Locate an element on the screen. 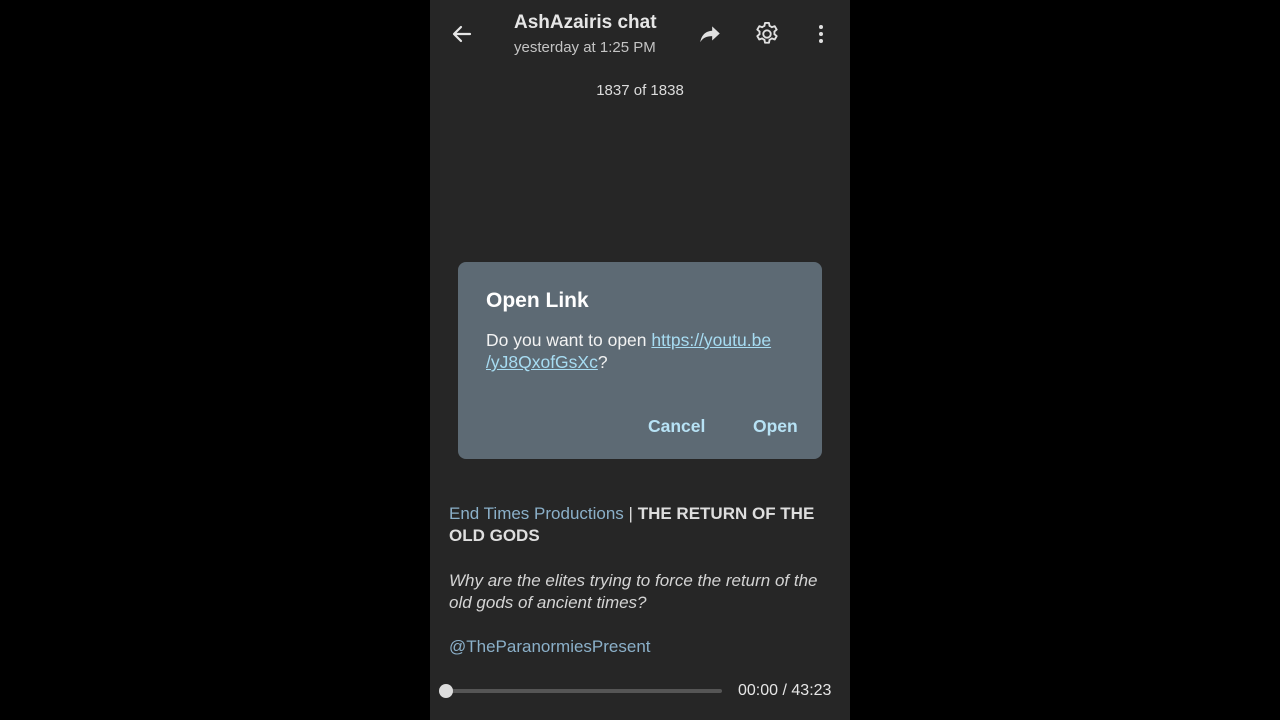  dialog-link-part2: /yJ8QxofGsXc is located at coordinates (542, 362).